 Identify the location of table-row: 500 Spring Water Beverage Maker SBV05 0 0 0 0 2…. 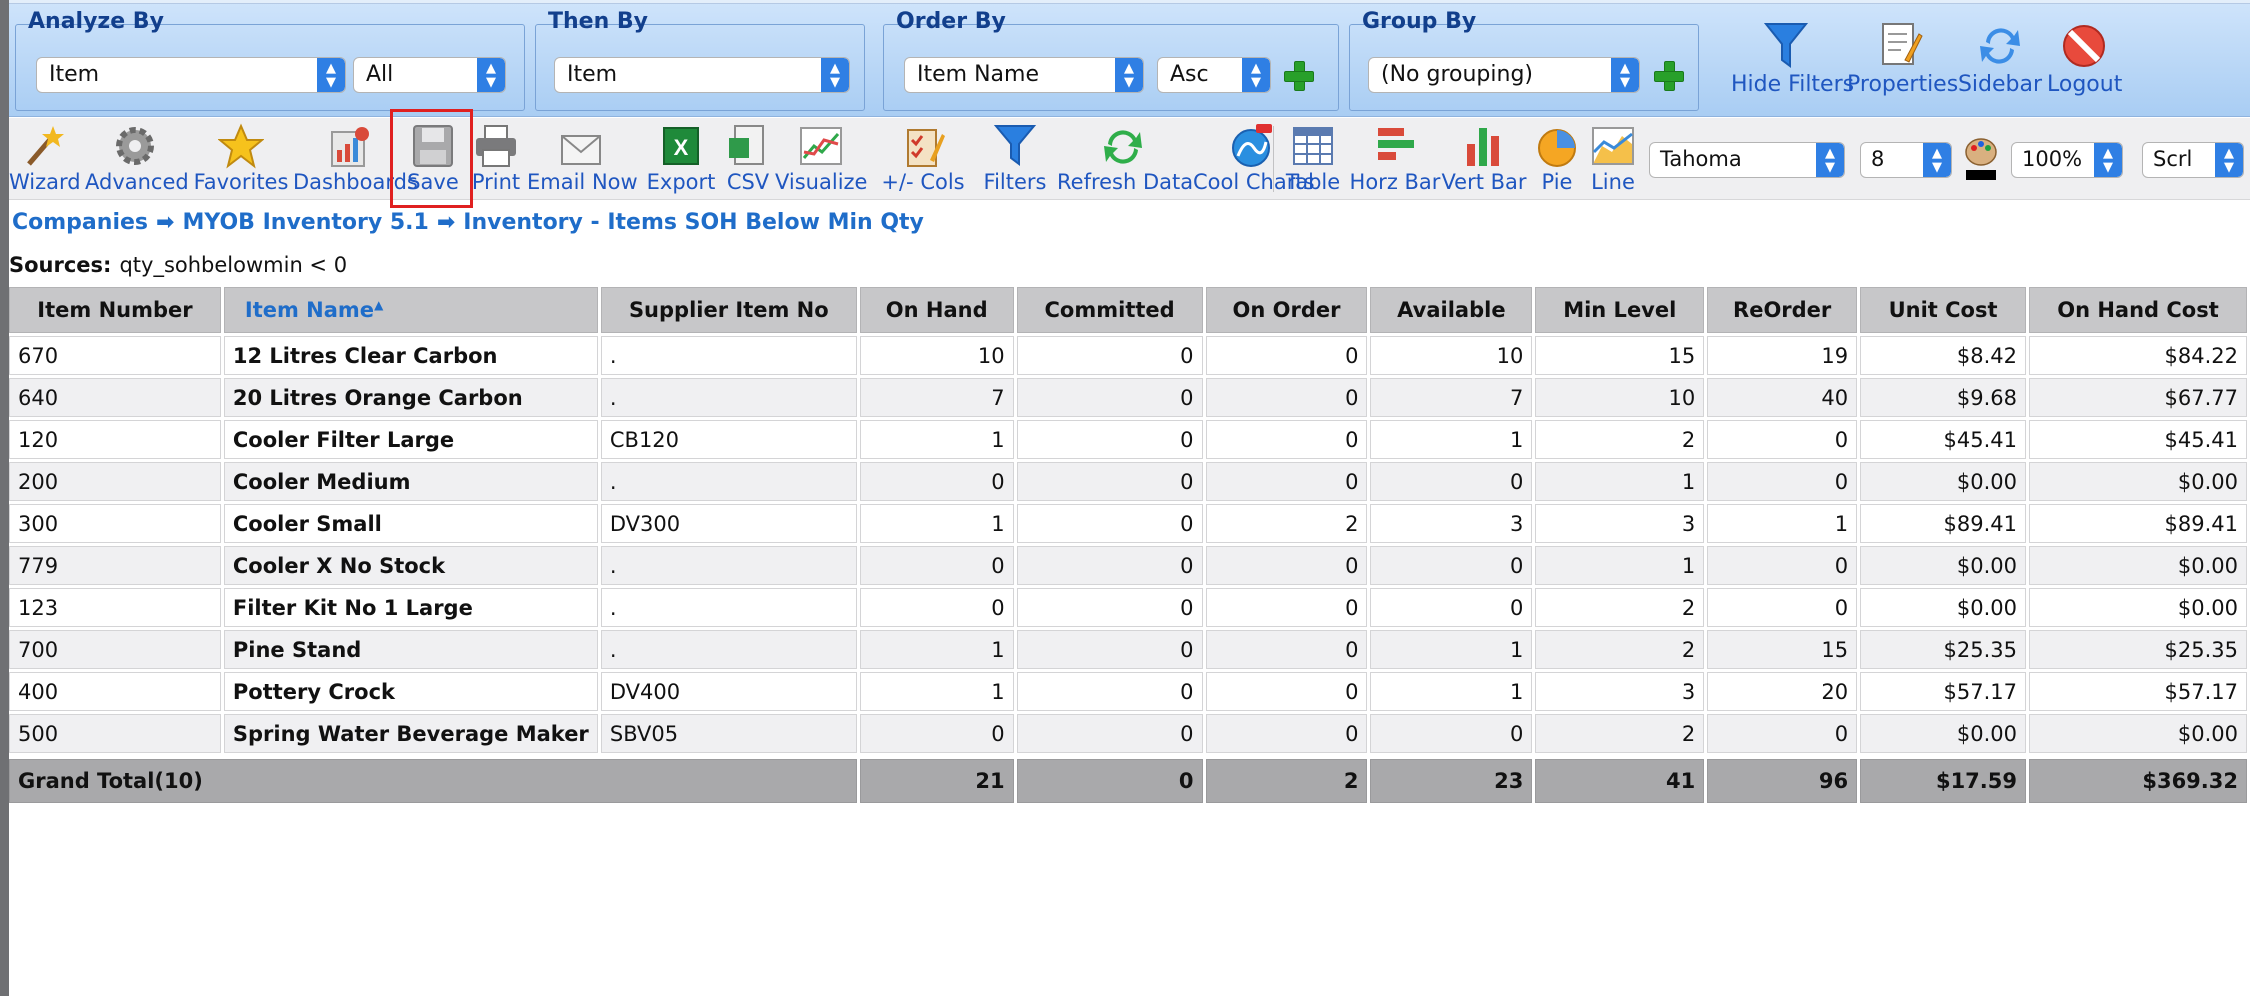
(1128, 733).